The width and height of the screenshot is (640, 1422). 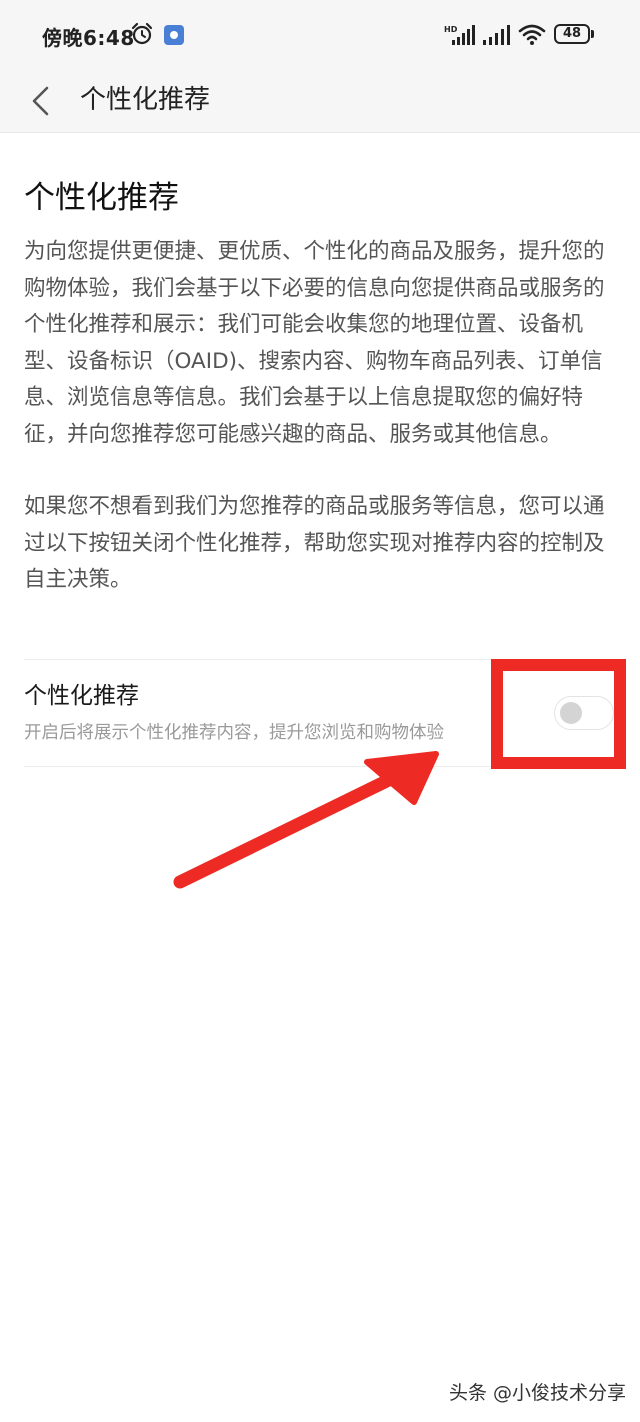 What do you see at coordinates (320, 35) in the screenshot?
I see `status-bar: 傍晚6:48 HD 48` at bounding box center [320, 35].